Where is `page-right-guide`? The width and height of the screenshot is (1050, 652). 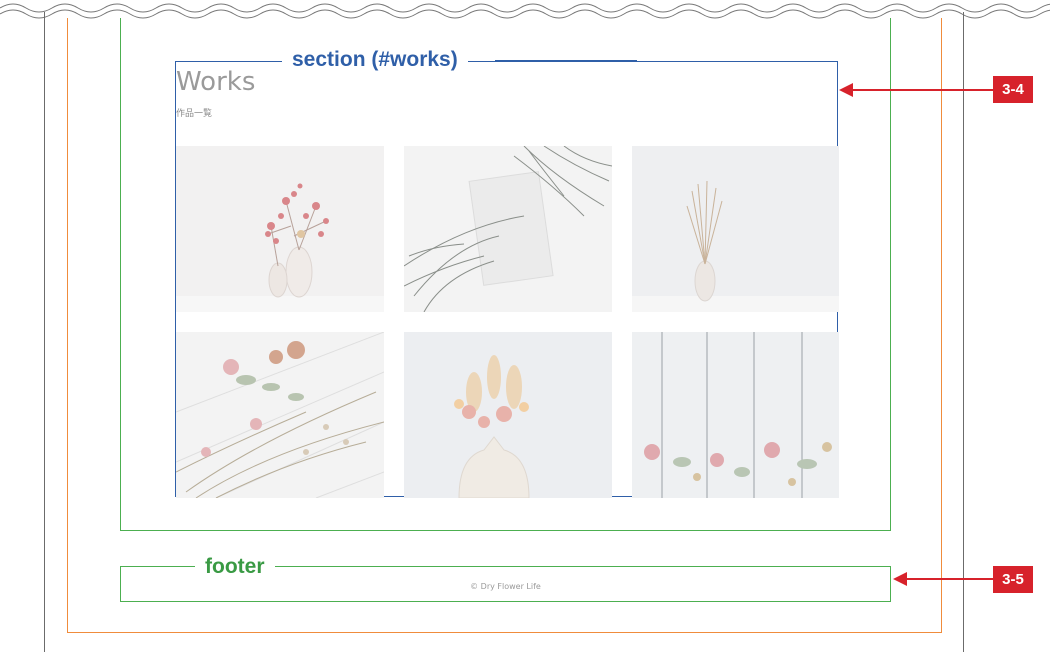 page-right-guide is located at coordinates (963, 332).